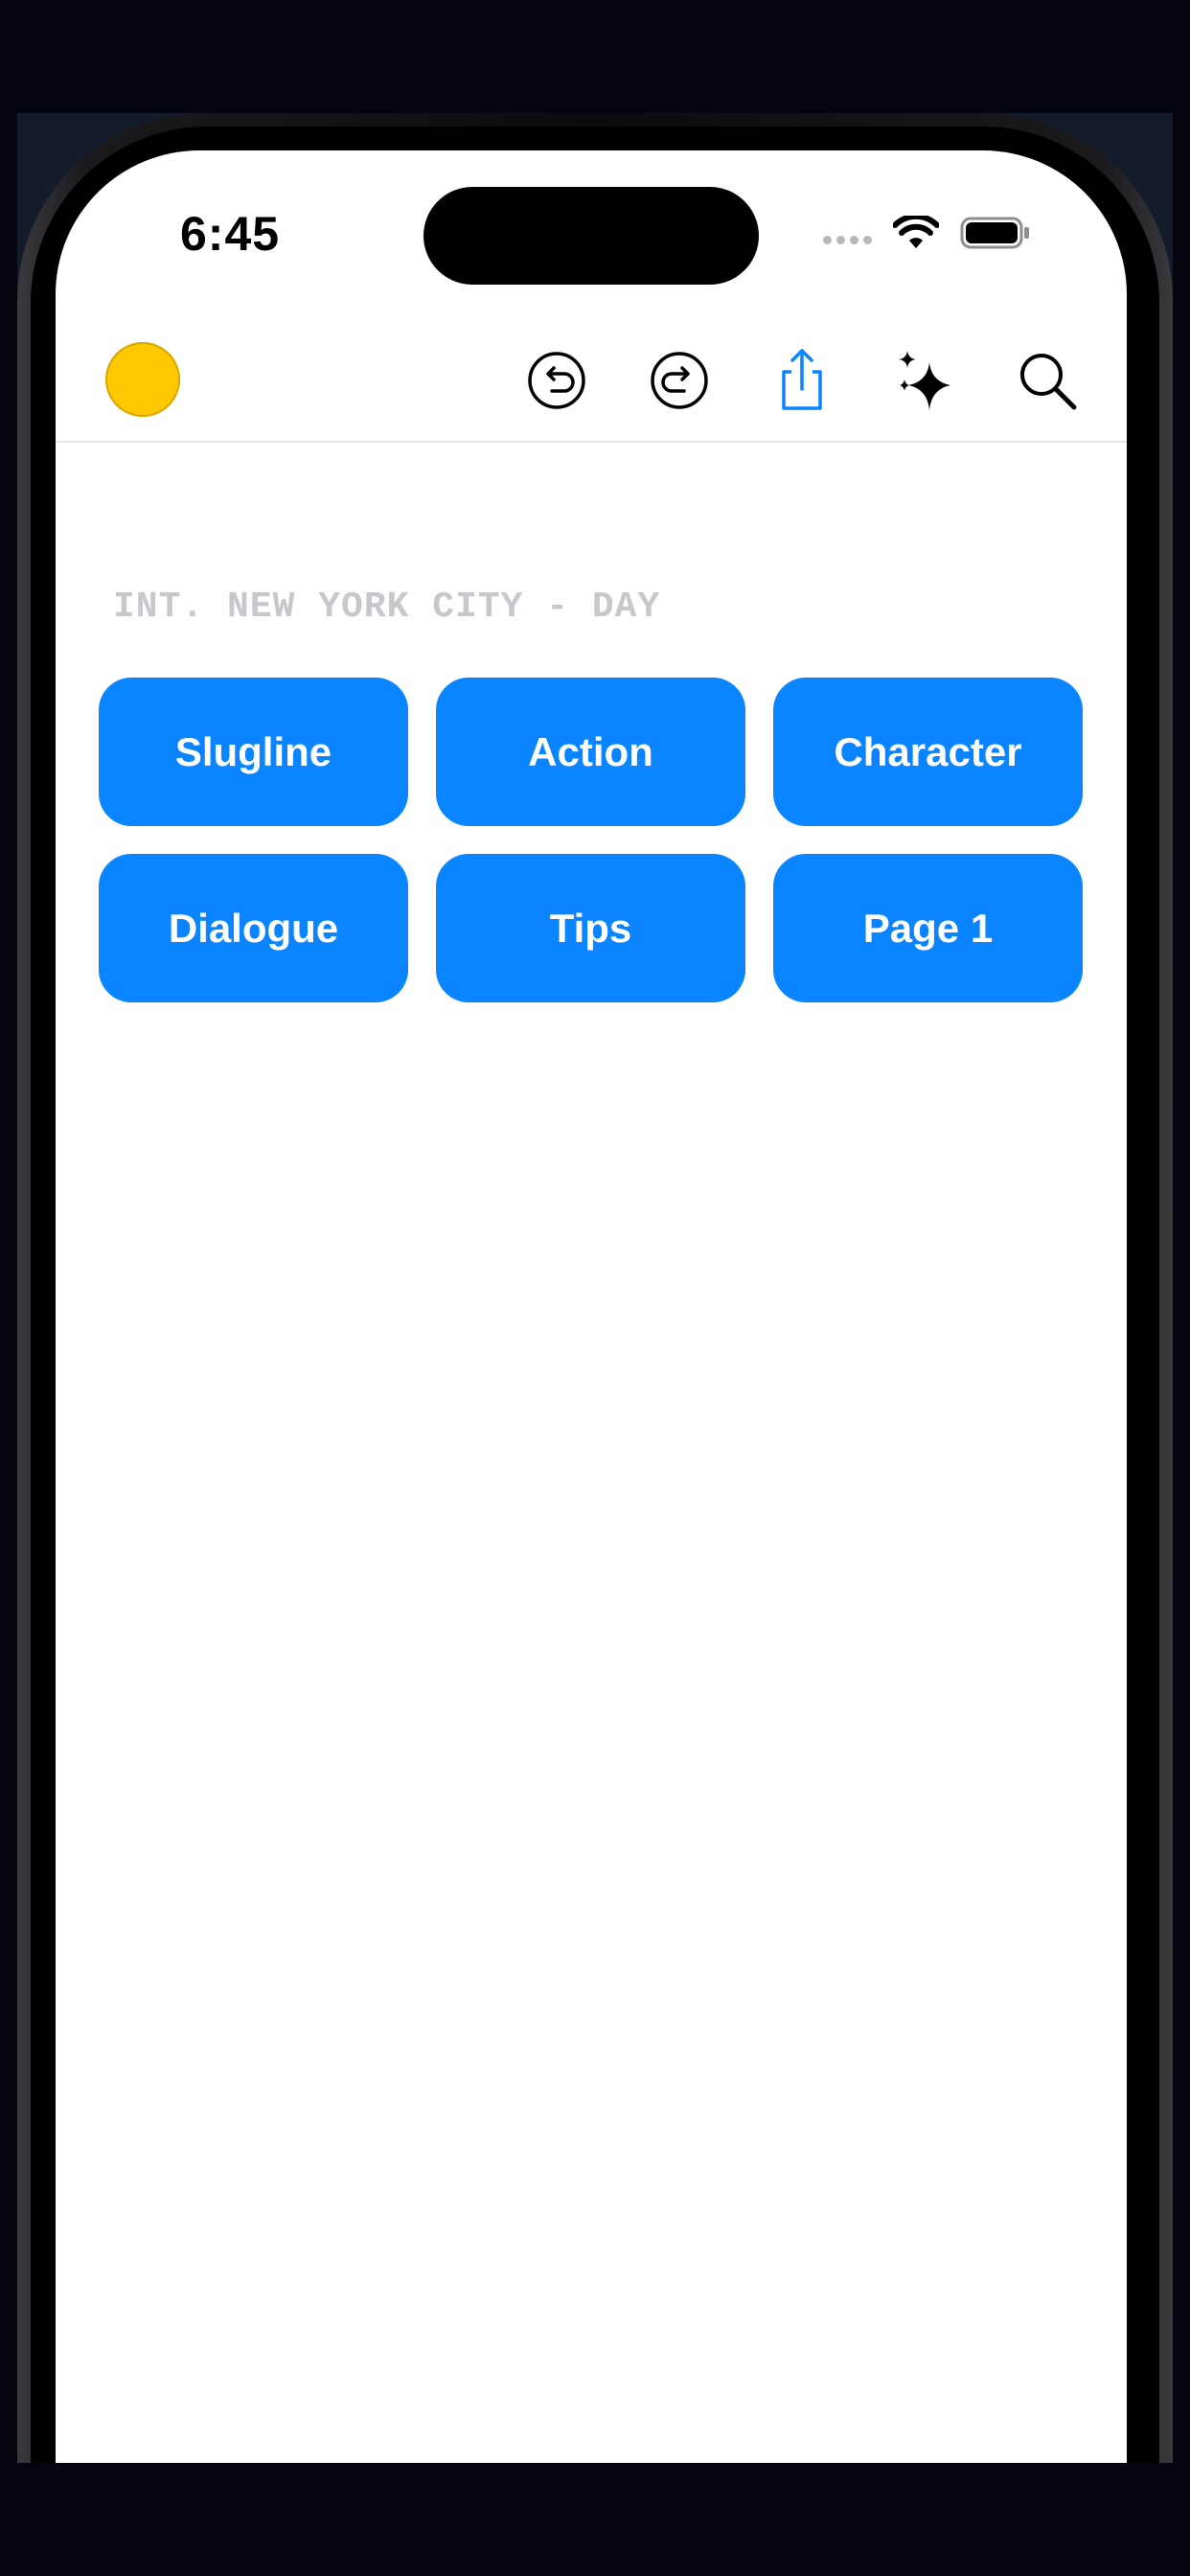 This screenshot has height=2576, width=1190. I want to click on screenshot-bottom-crop, so click(595, 2519).